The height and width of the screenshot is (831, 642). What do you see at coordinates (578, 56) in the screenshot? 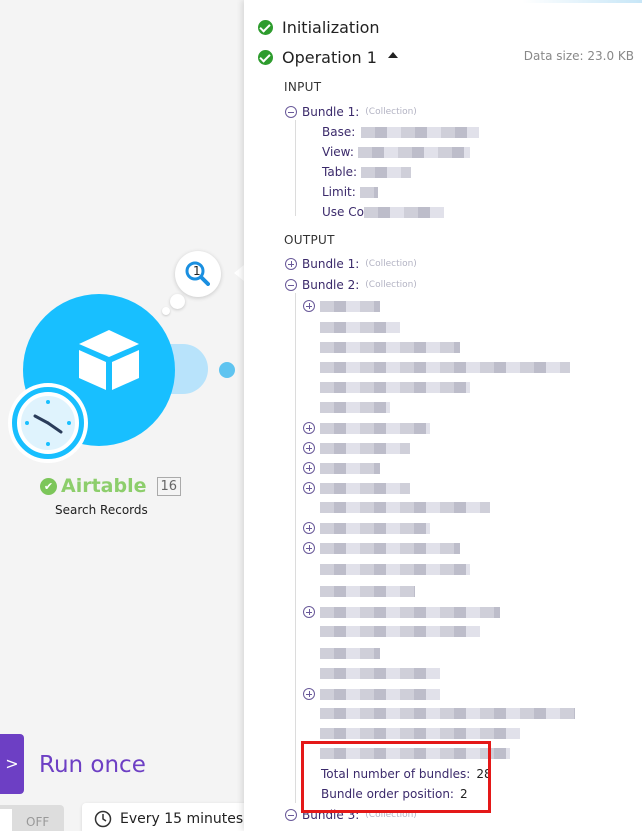
I see `data-size: Data size: 23.0 KB` at bounding box center [578, 56].